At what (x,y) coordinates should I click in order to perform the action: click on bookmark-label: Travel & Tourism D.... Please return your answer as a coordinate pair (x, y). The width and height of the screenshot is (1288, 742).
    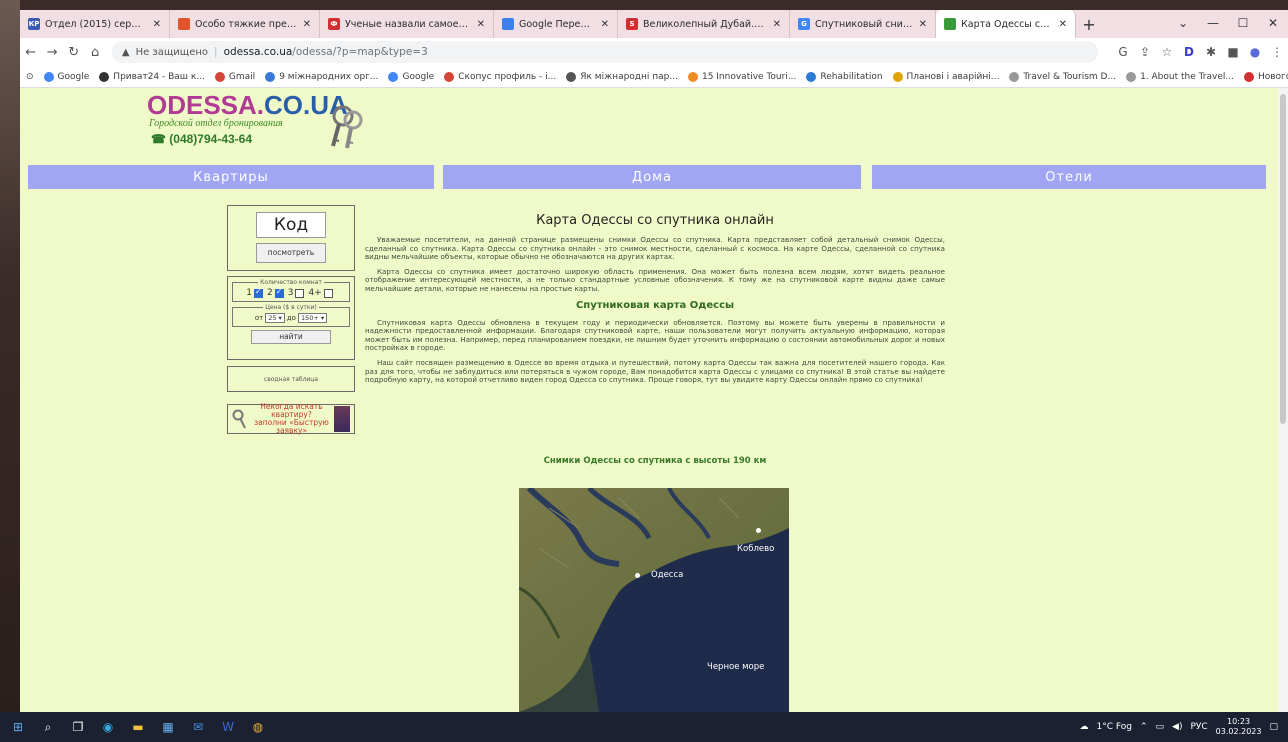
    Looking at the image, I should click on (1070, 76).